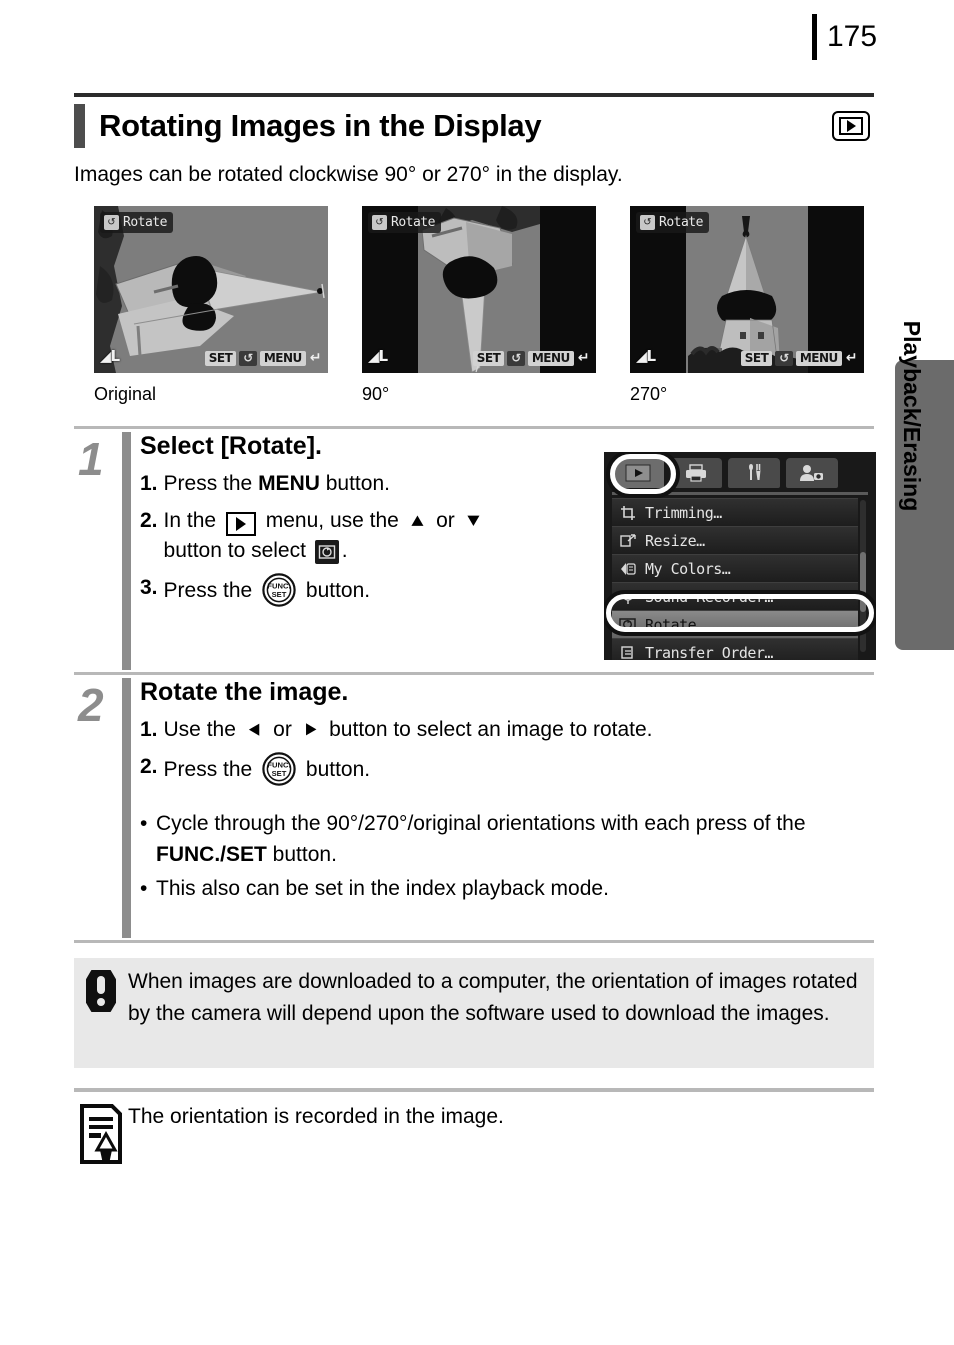  What do you see at coordinates (754, 473) in the screenshot?
I see `settings-tab-icon` at bounding box center [754, 473].